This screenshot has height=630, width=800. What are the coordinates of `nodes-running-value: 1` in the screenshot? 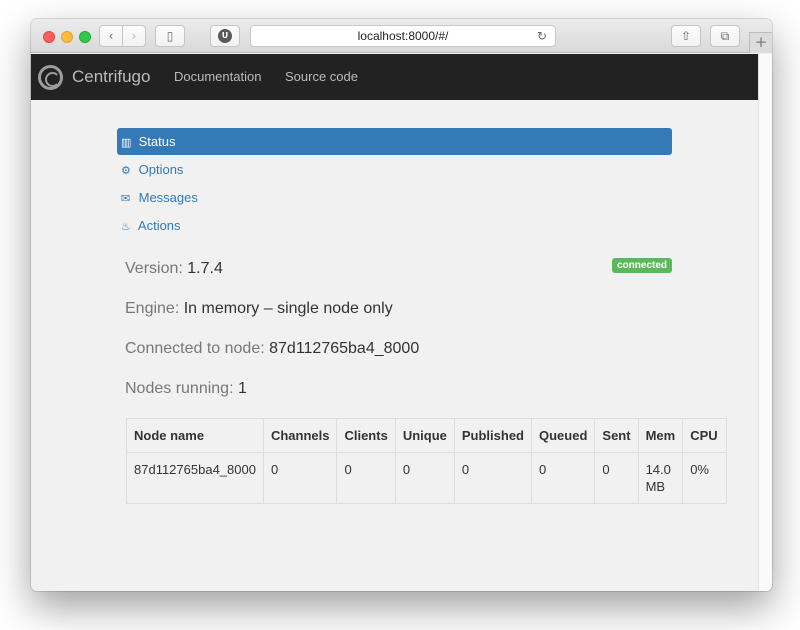 It's located at (242, 388).